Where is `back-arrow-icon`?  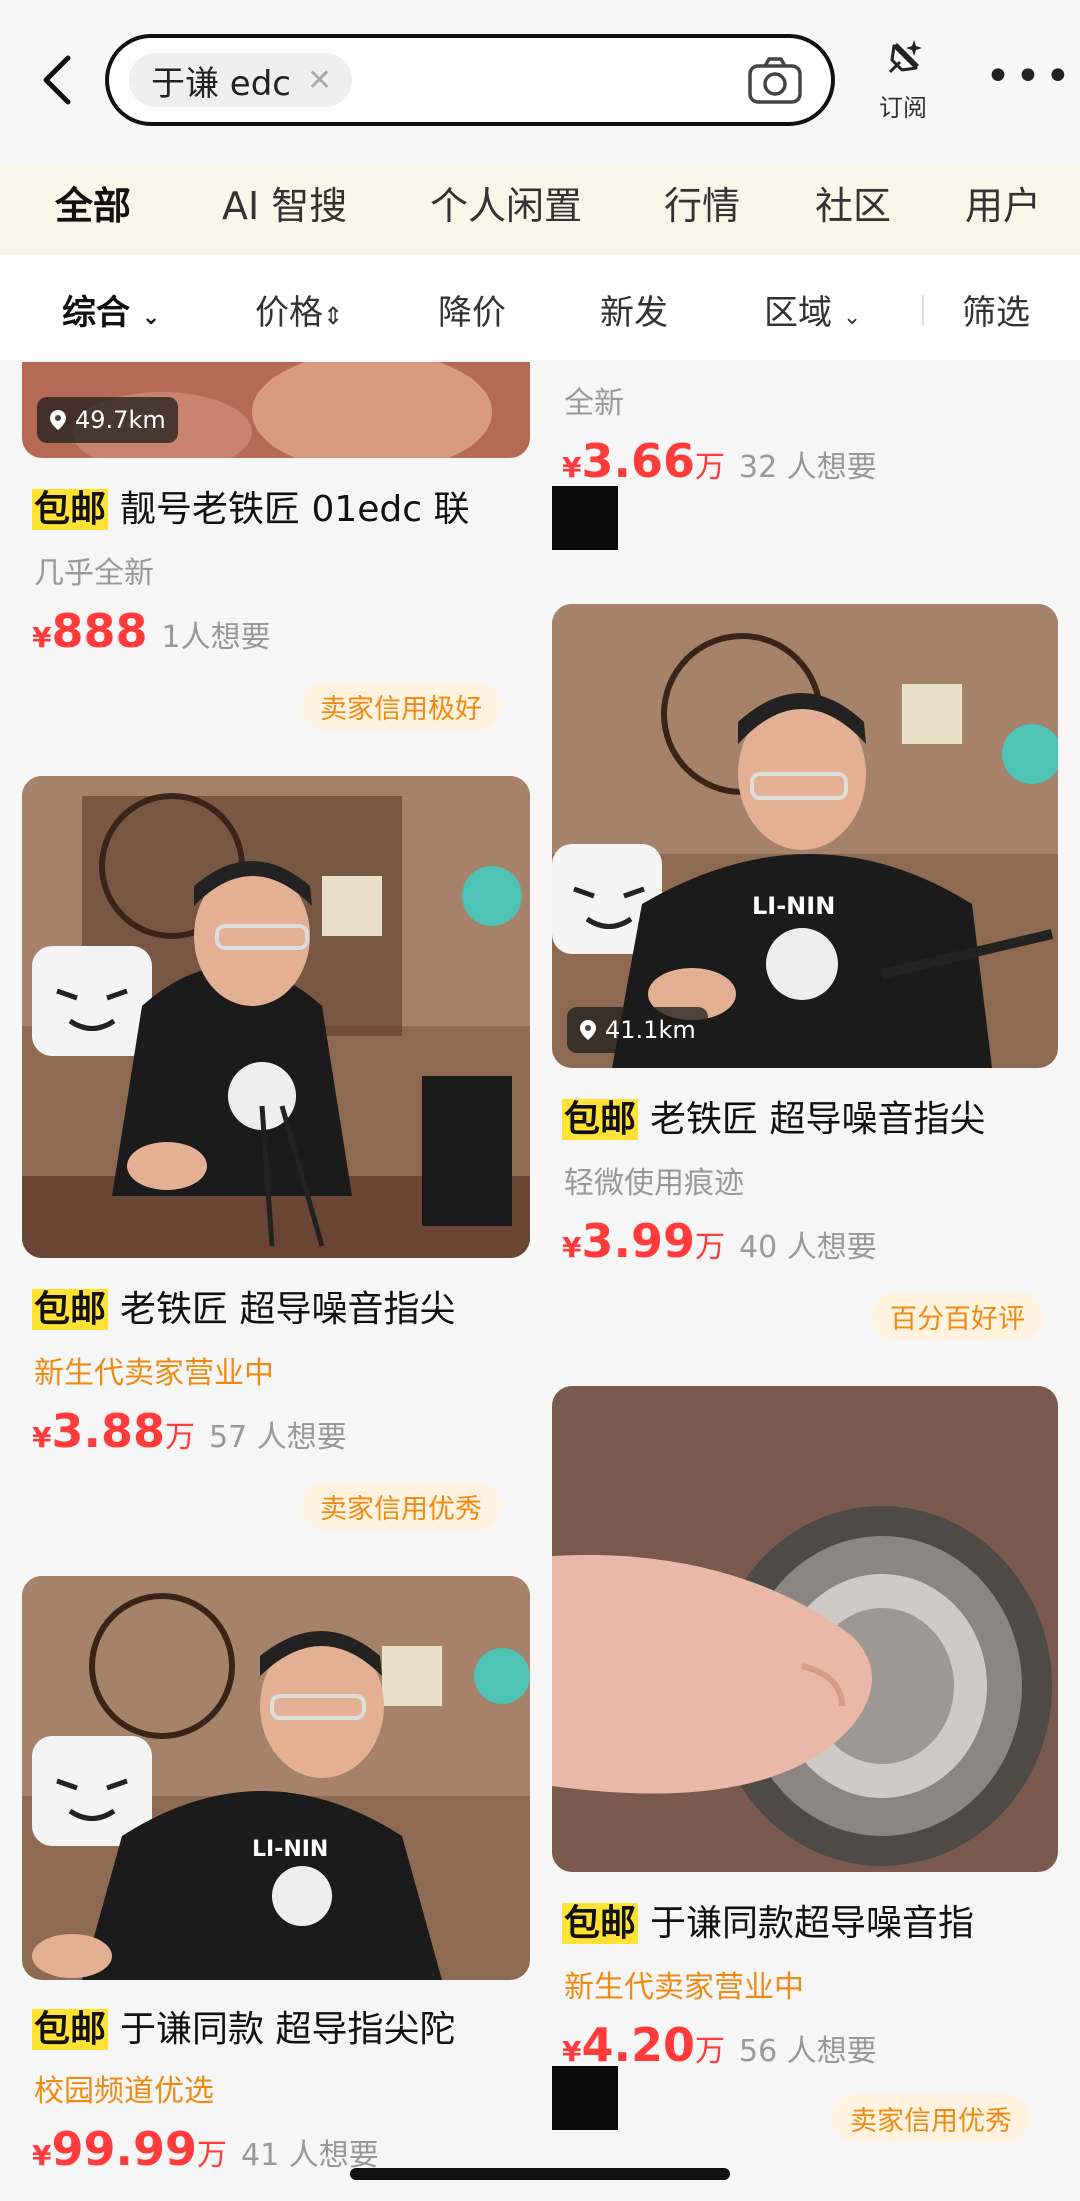
back-arrow-icon is located at coordinates (58, 80).